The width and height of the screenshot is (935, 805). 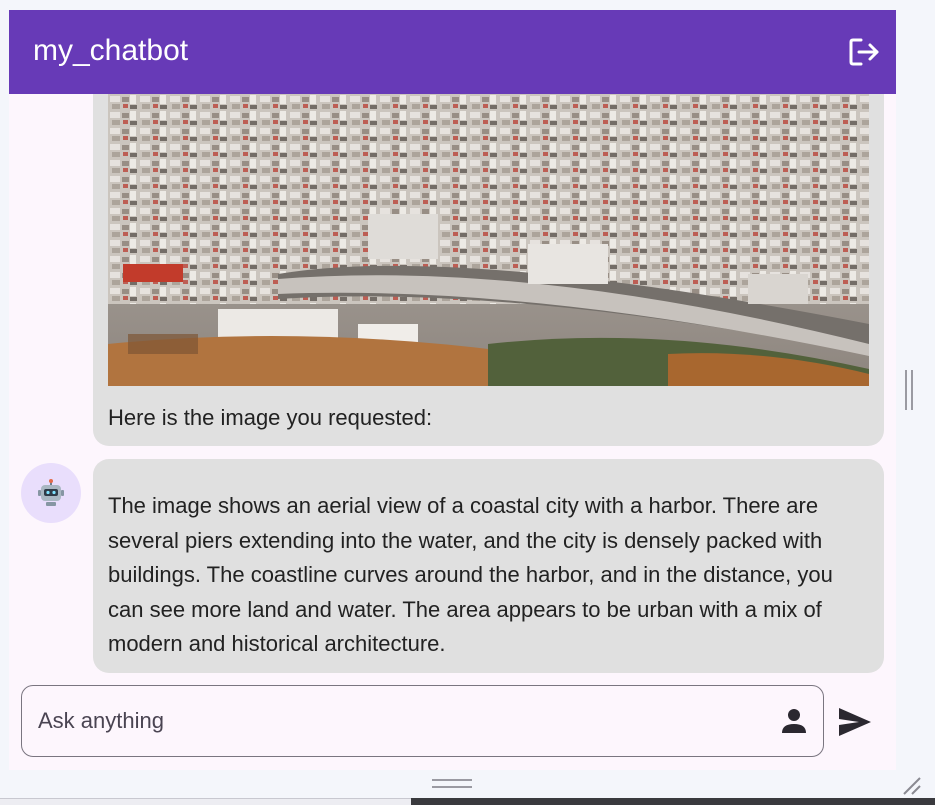 I want to click on message-composer, so click(x=422, y=721).